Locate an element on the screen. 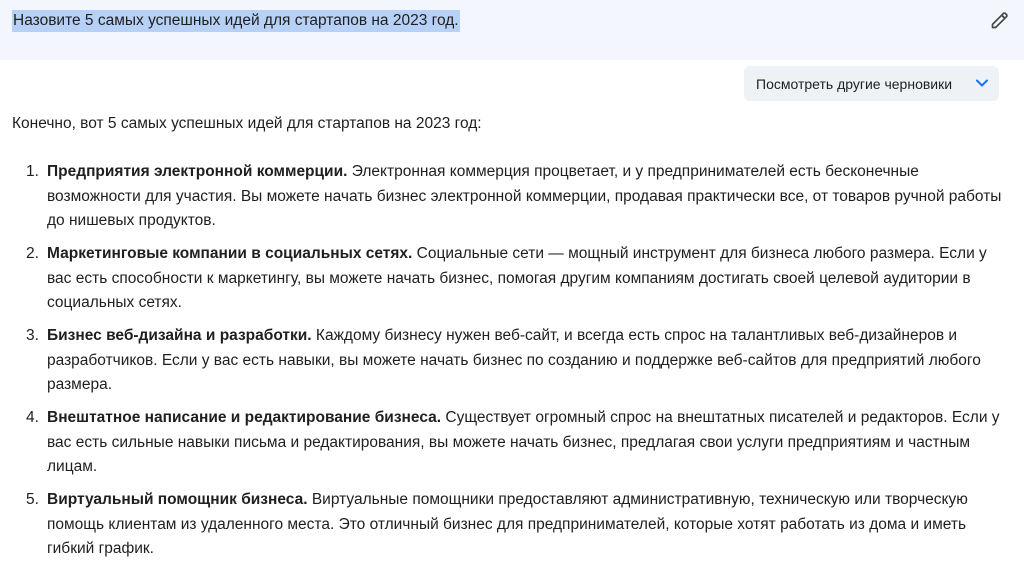 The height and width of the screenshot is (570, 1024). list-item-number: 1. is located at coordinates (32, 171).